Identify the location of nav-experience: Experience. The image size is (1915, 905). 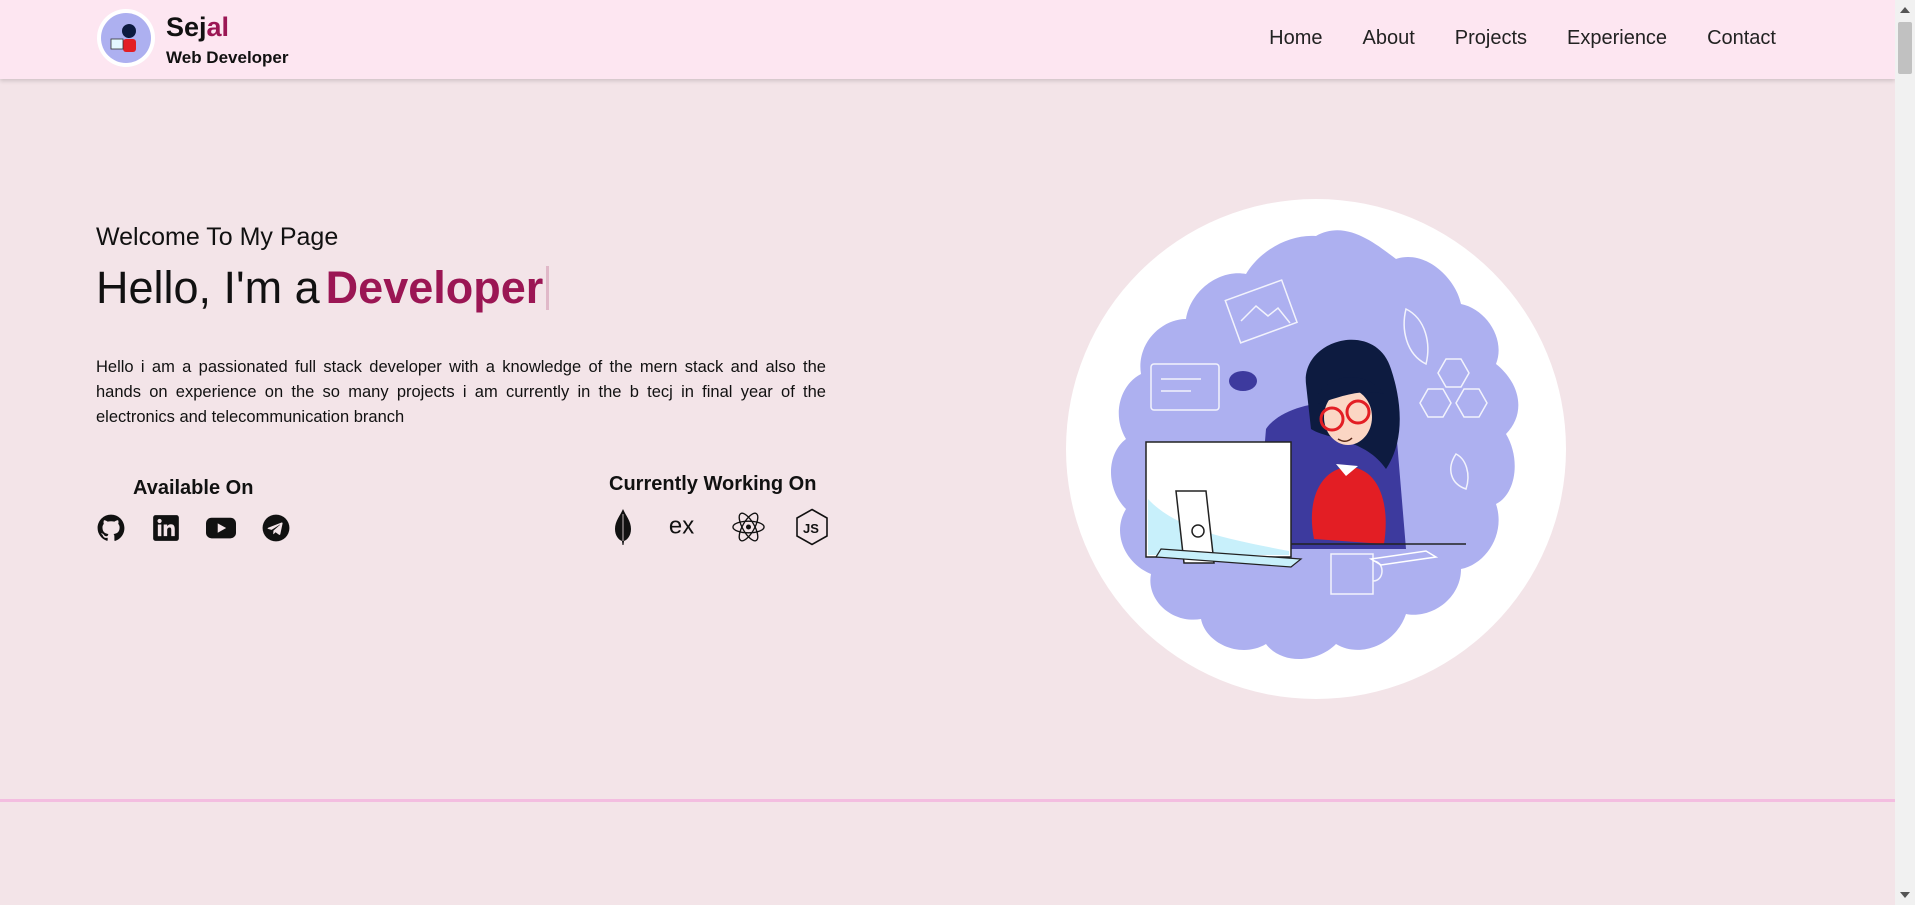
(1617, 38).